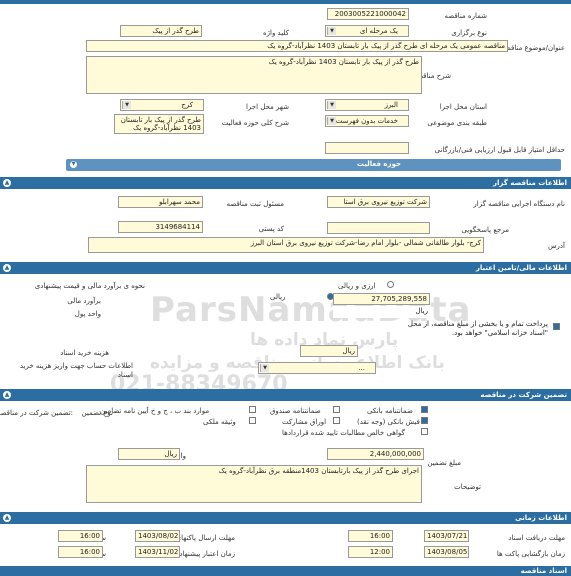 The image size is (571, 576). I want to click on currency-unit-field: ریال, so click(381, 312).